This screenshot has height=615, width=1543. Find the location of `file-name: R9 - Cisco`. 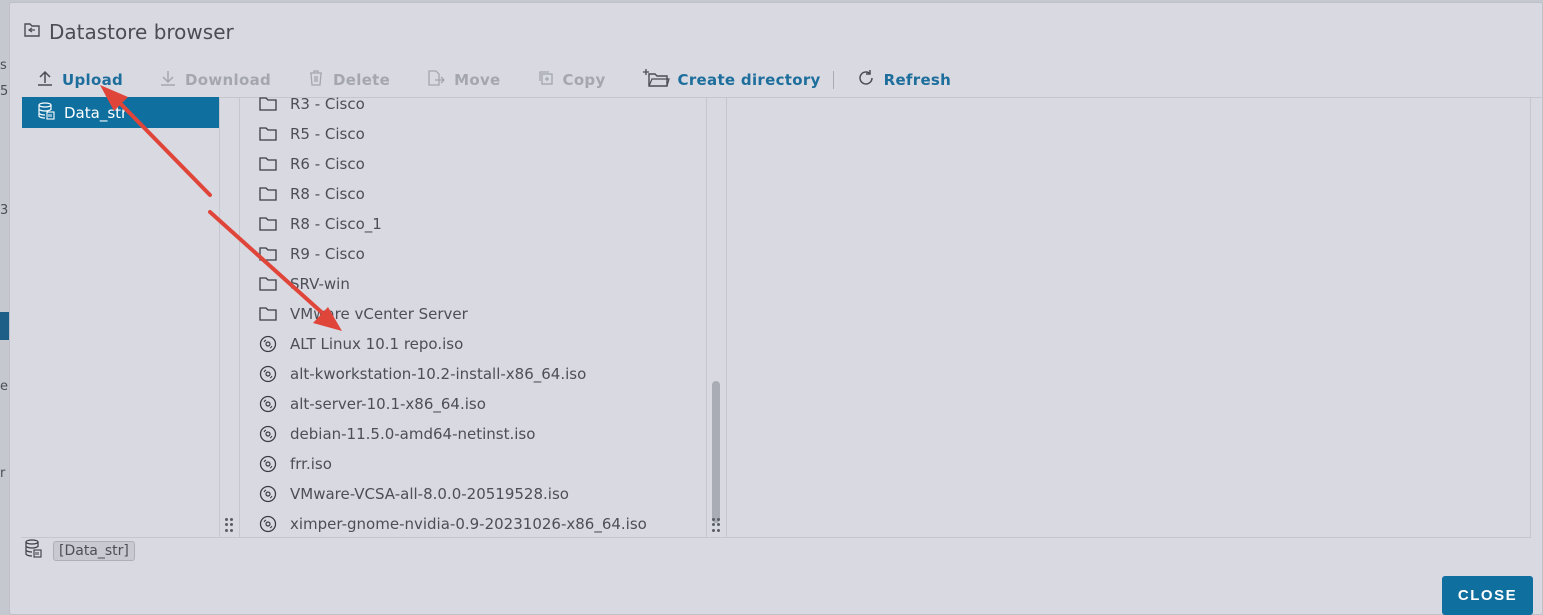

file-name: R9 - Cisco is located at coordinates (327, 254).